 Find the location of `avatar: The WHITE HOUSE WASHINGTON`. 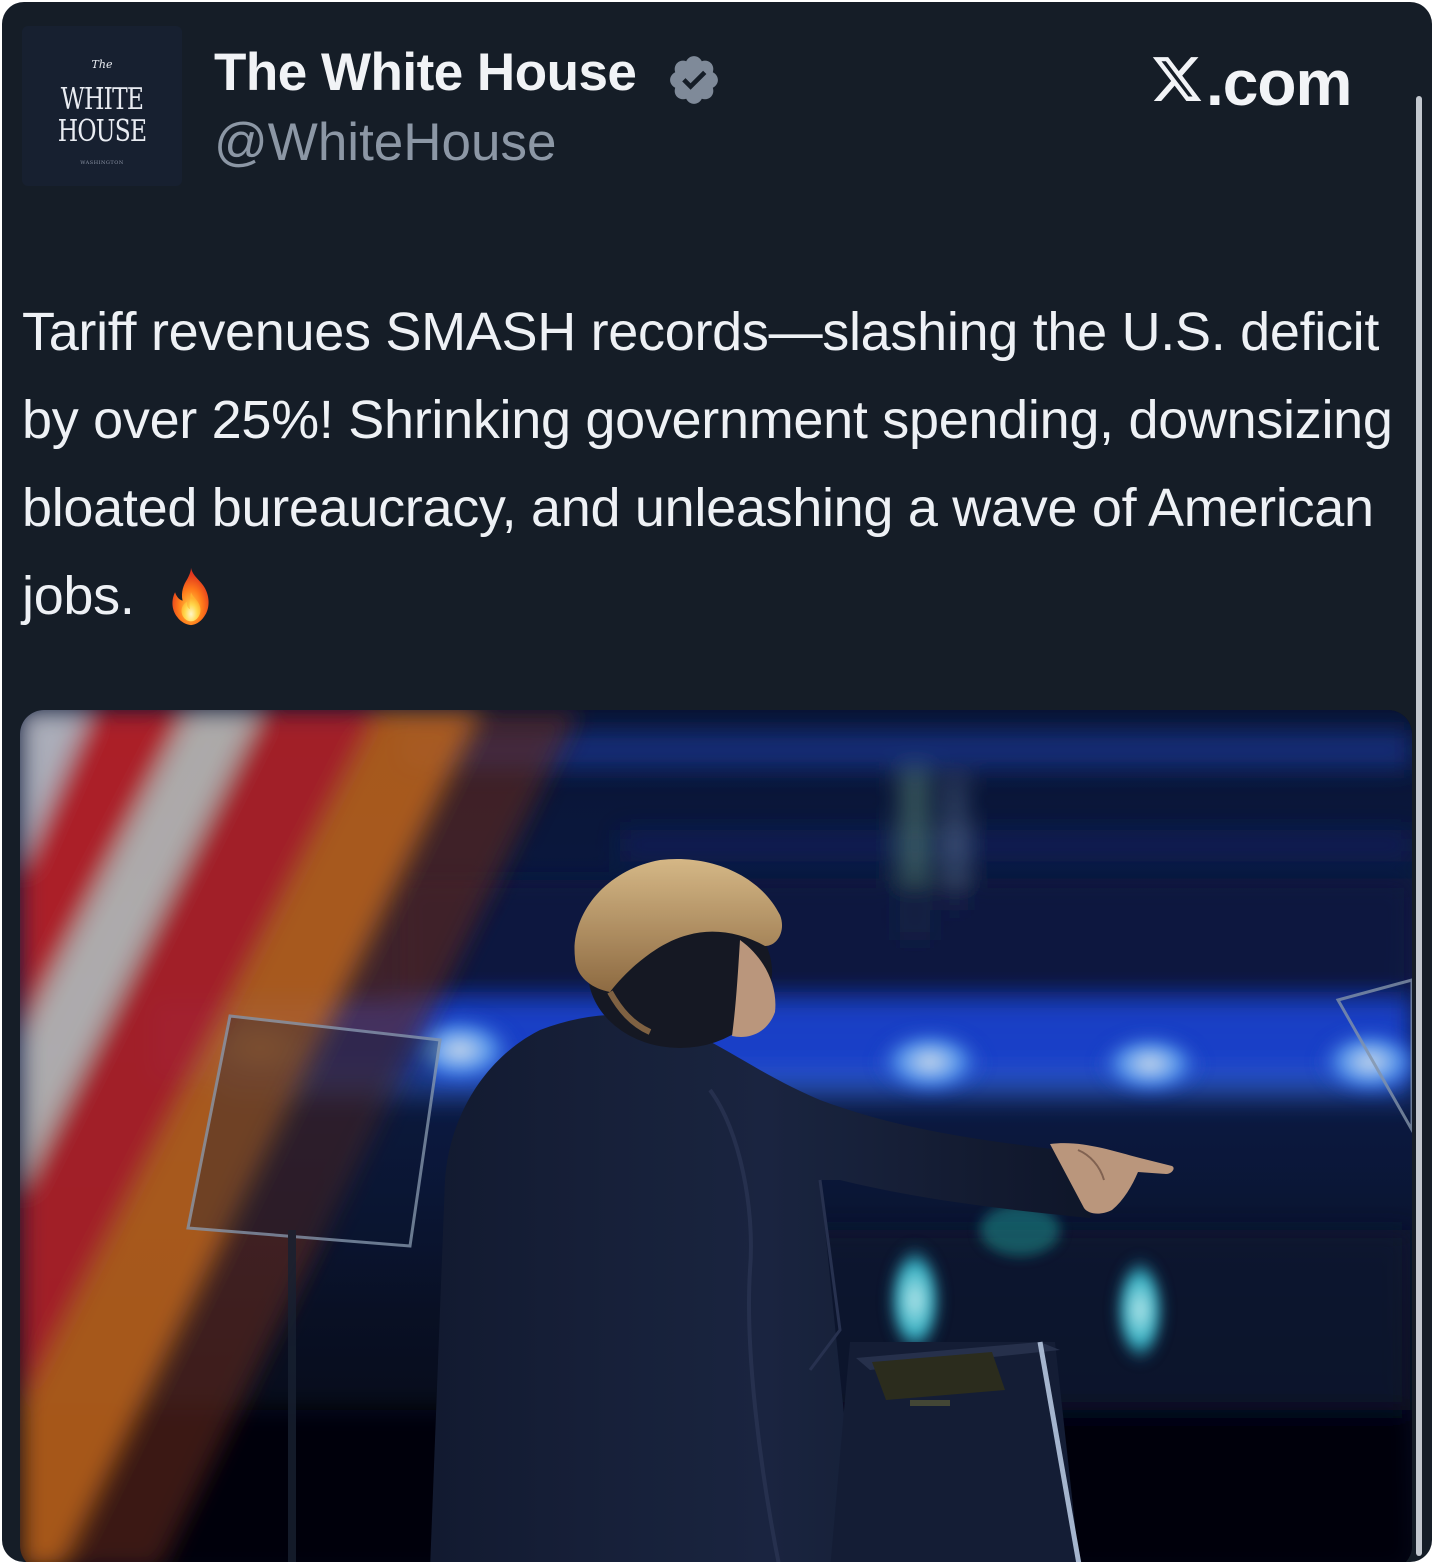

avatar: The WHITE HOUSE WASHINGTON is located at coordinates (102, 106).